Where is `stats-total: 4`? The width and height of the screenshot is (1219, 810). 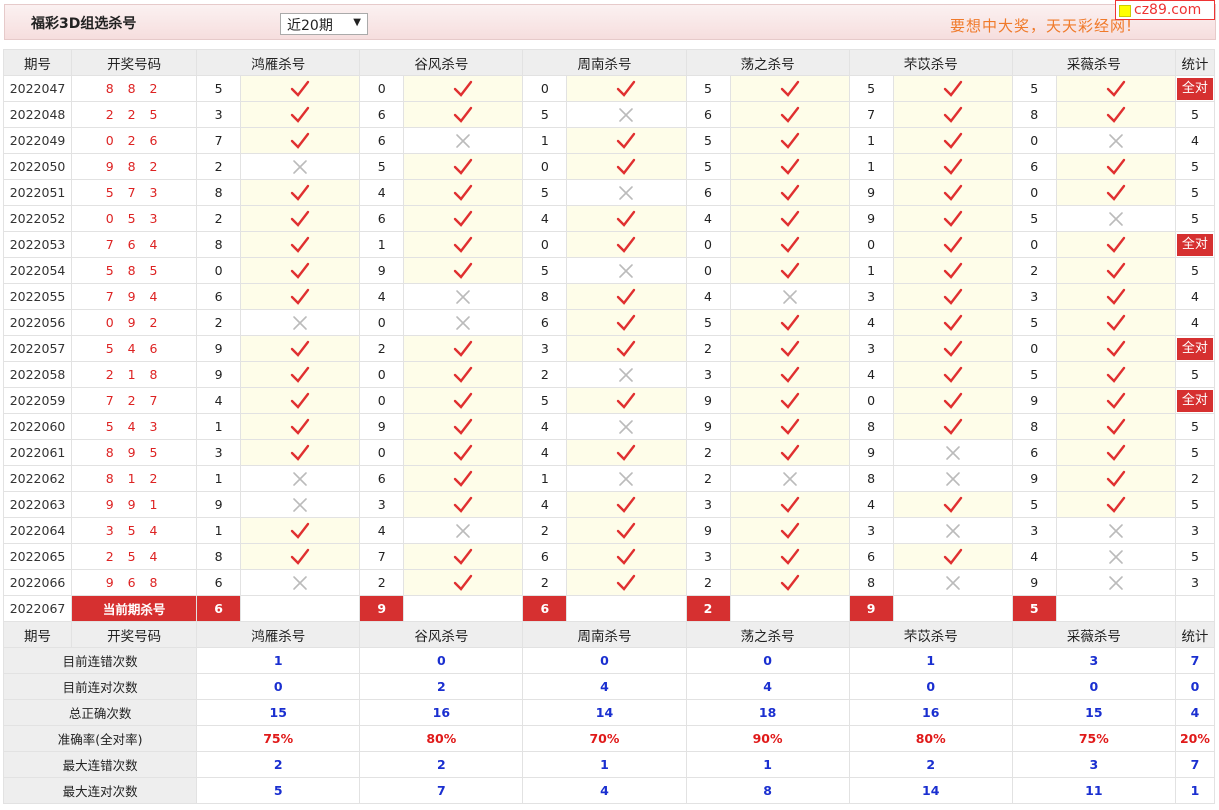
stats-total: 4 is located at coordinates (1195, 712).